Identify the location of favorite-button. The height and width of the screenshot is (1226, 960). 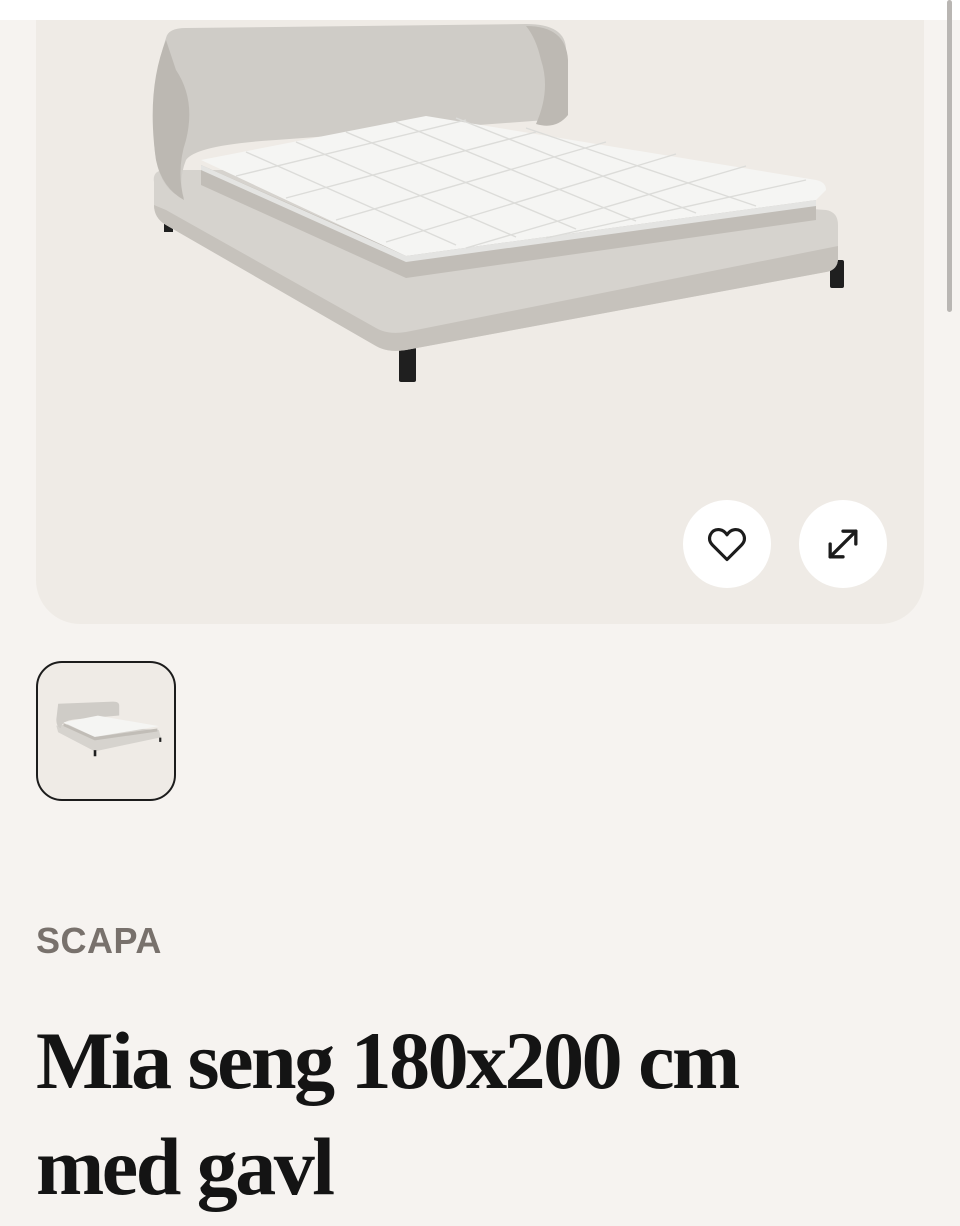
(727, 544).